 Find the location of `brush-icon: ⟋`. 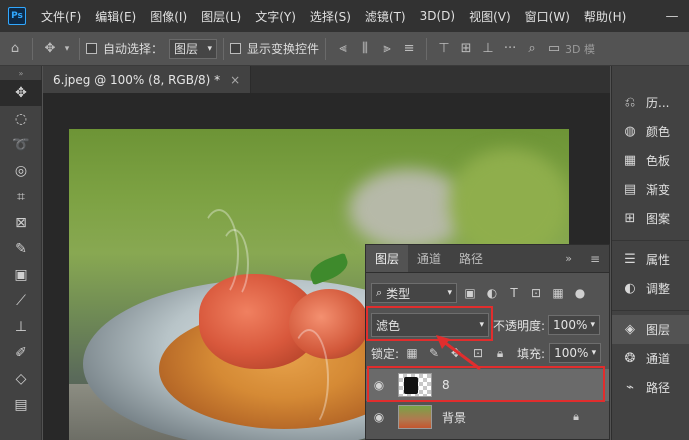

brush-icon: ⟋ is located at coordinates (21, 301).